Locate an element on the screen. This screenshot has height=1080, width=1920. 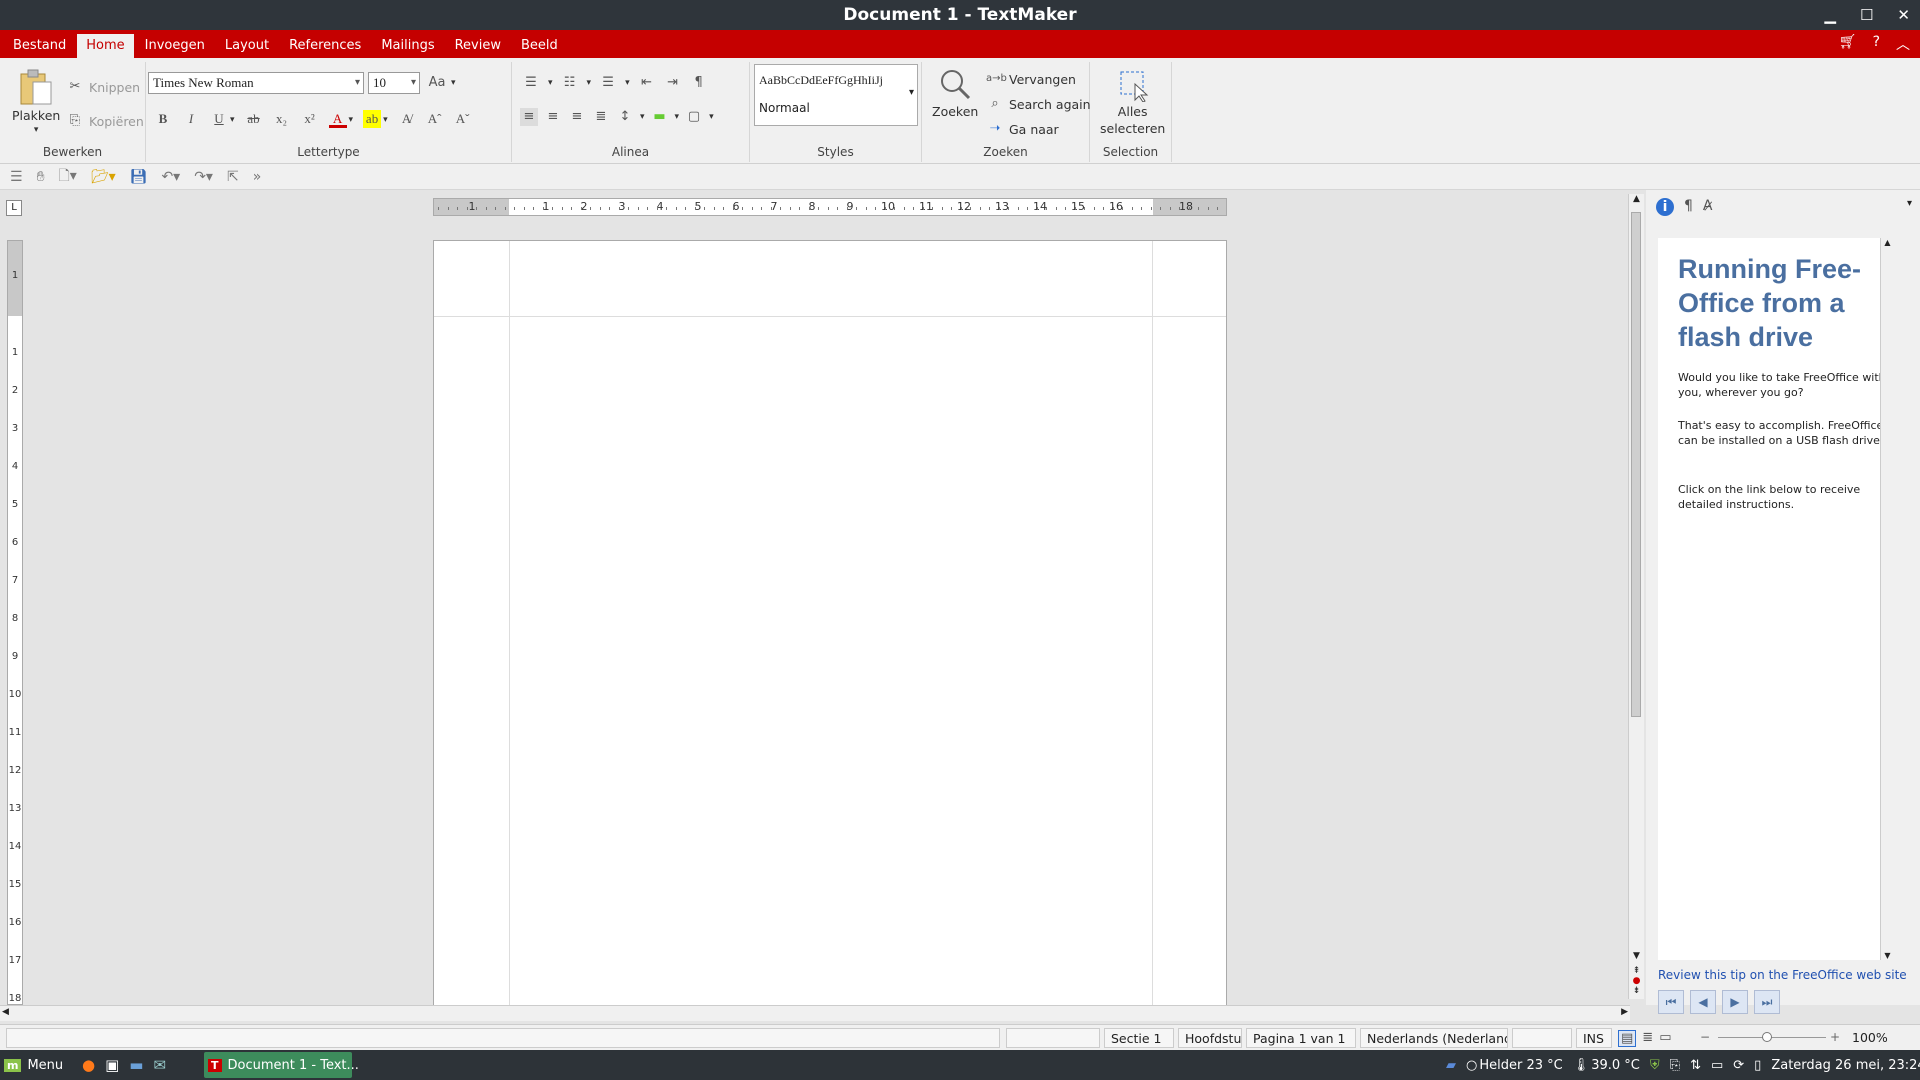
align-center-icon: ≡ is located at coordinates (553, 117).